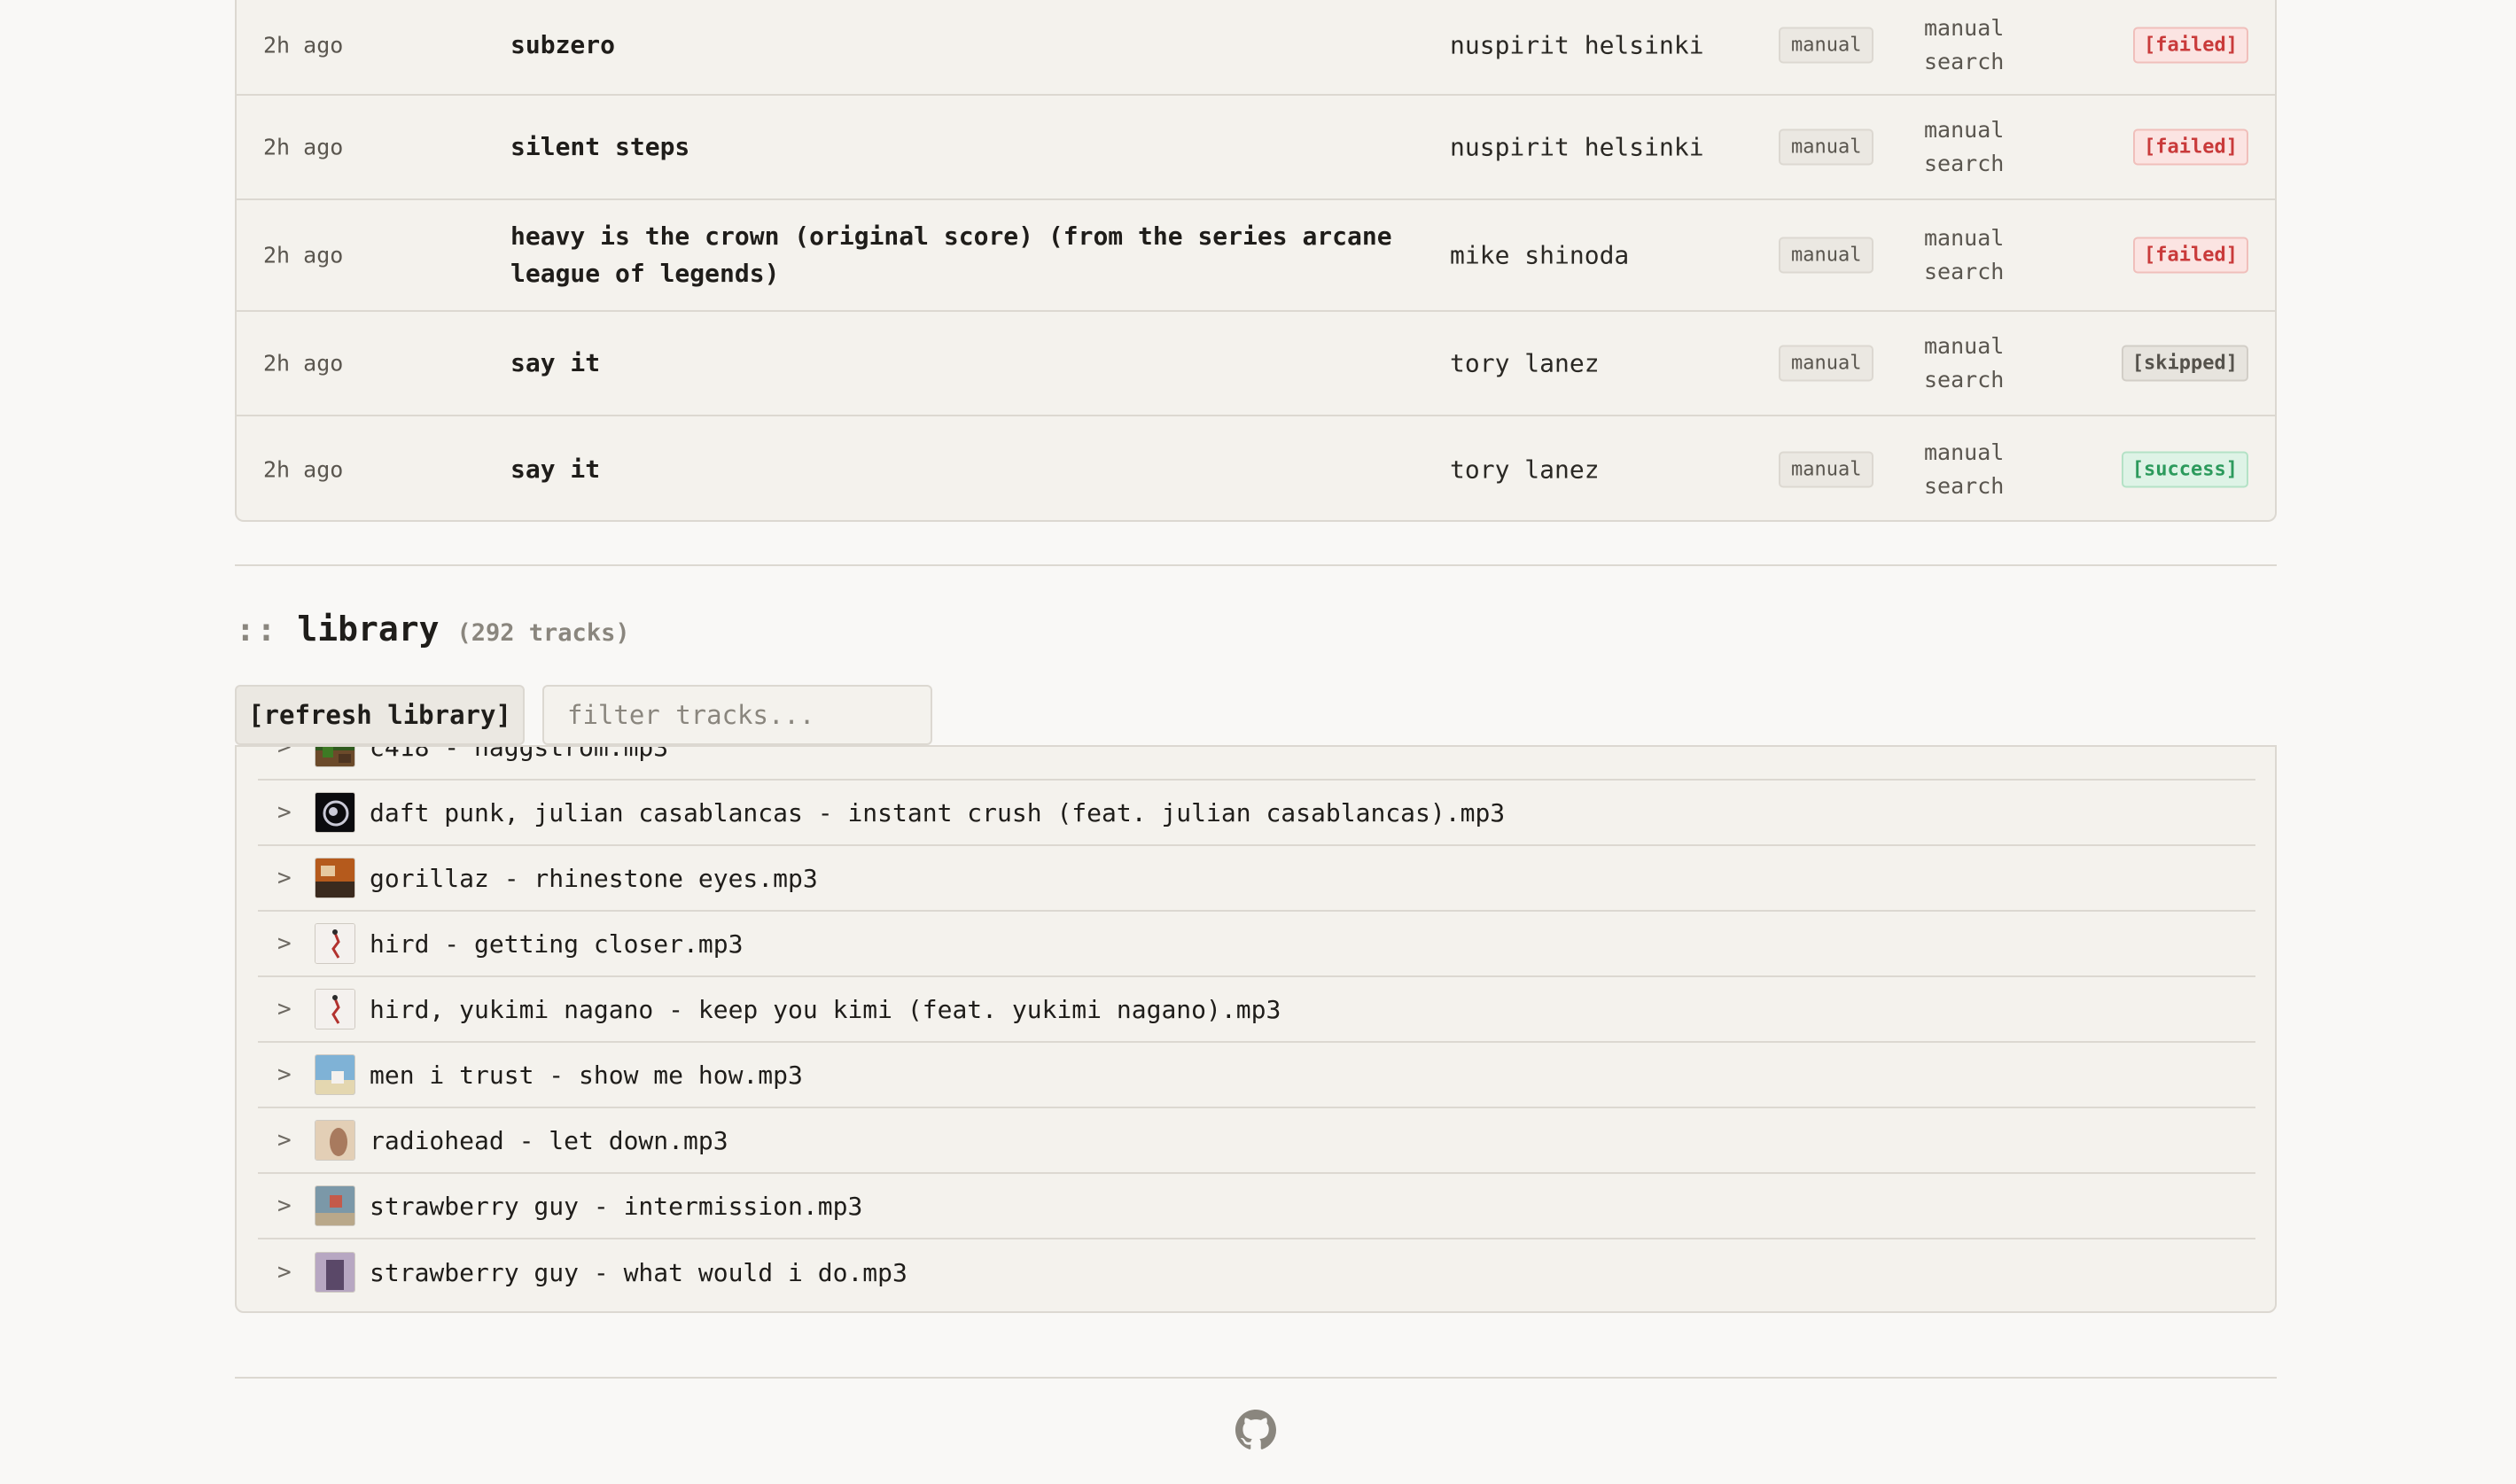 This screenshot has width=2516, height=1484. What do you see at coordinates (543, 633) in the screenshot?
I see `track-count: (292 tracks)` at bounding box center [543, 633].